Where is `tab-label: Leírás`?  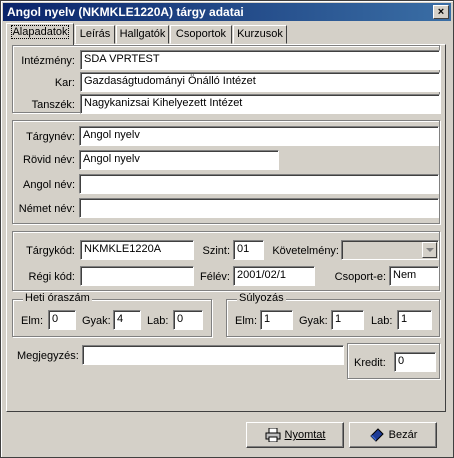
tab-label: Leírás is located at coordinates (95, 34).